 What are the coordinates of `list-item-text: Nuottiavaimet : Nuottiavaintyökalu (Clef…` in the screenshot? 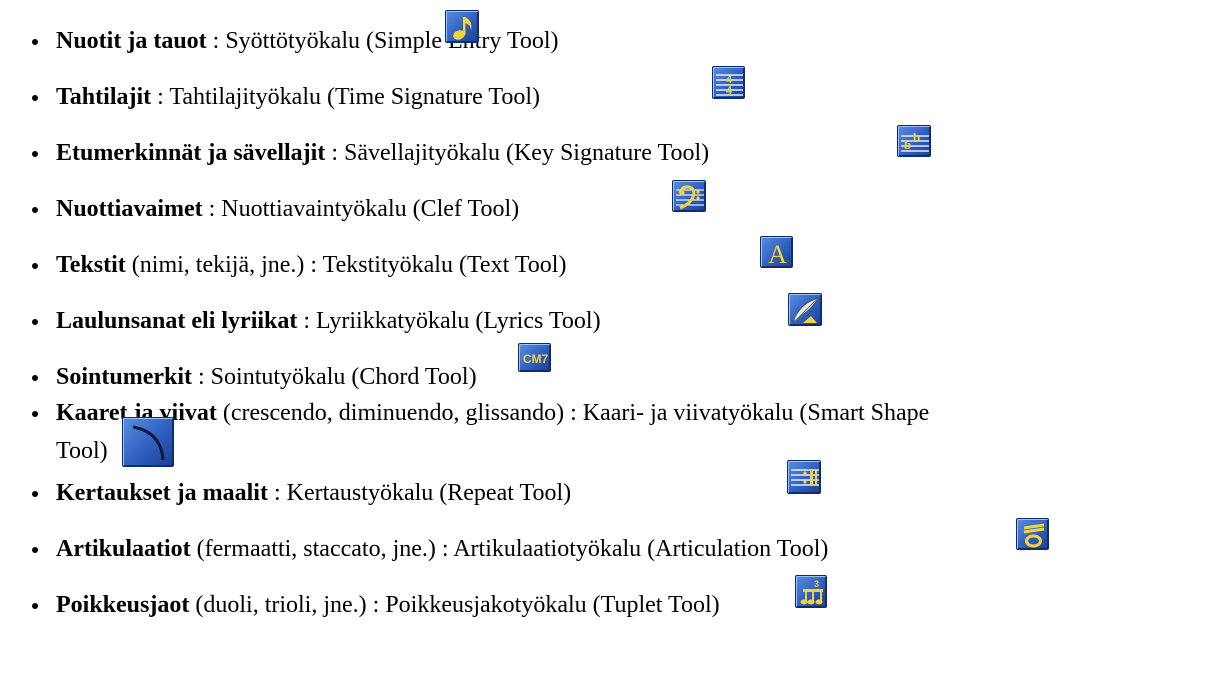 It's located at (287, 209).